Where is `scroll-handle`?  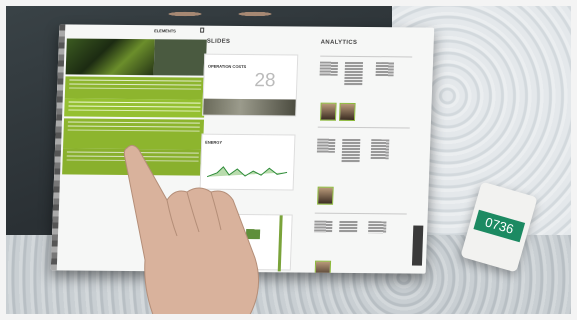 scroll-handle is located at coordinates (417, 245).